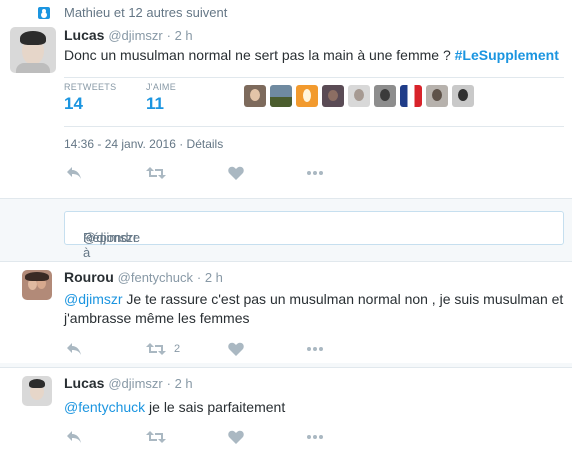  What do you see at coordinates (314, 235) in the screenshot?
I see `reply-input: Répondre à @djimszr` at bounding box center [314, 235].